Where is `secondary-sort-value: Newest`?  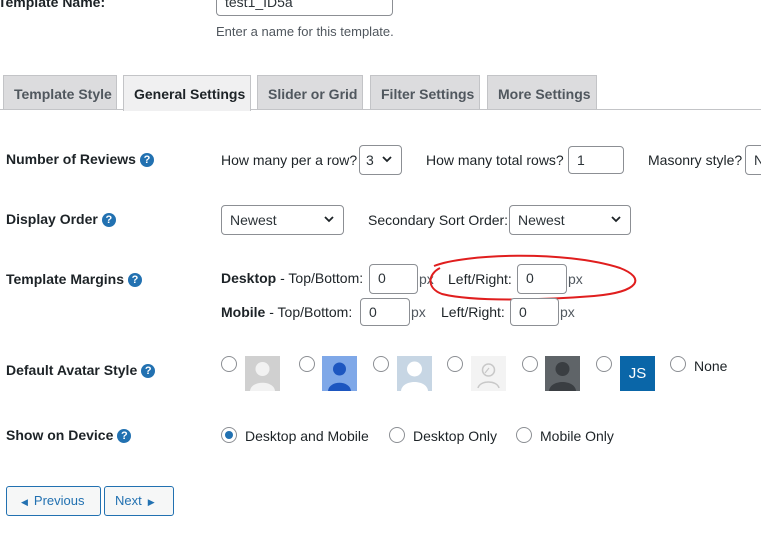
secondary-sort-value: Newest is located at coordinates (541, 220).